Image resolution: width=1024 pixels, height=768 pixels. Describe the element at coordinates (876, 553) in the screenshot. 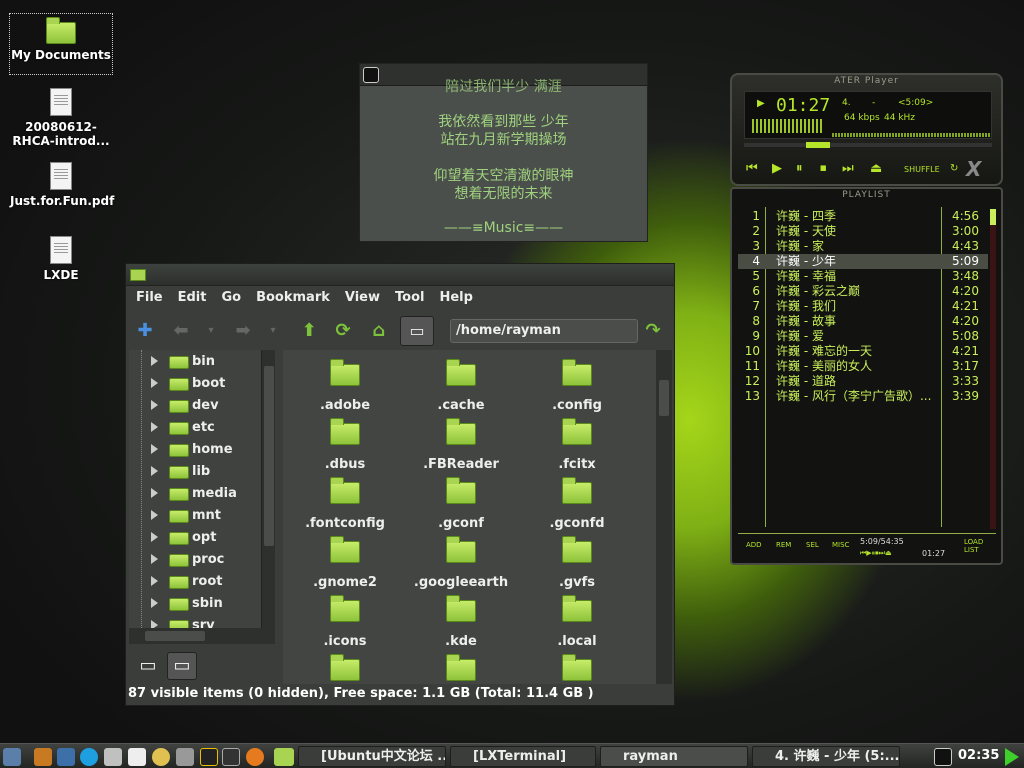

I see `mini-controls-icon: ⏮▶⏸⏹⏭⏏` at that location.